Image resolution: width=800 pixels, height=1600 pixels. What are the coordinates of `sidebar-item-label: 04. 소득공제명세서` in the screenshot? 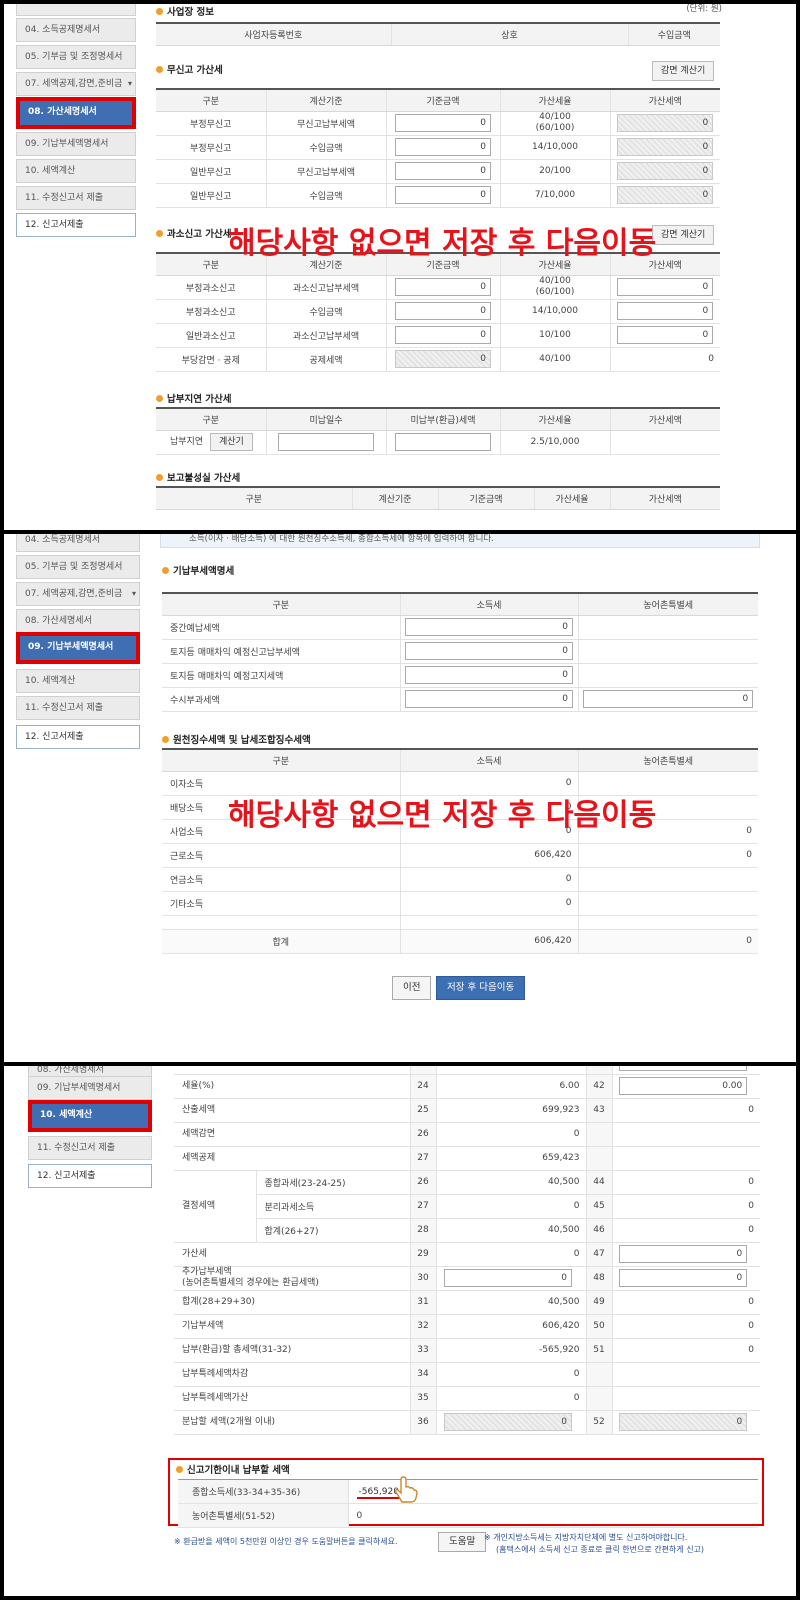 It's located at (63, 540).